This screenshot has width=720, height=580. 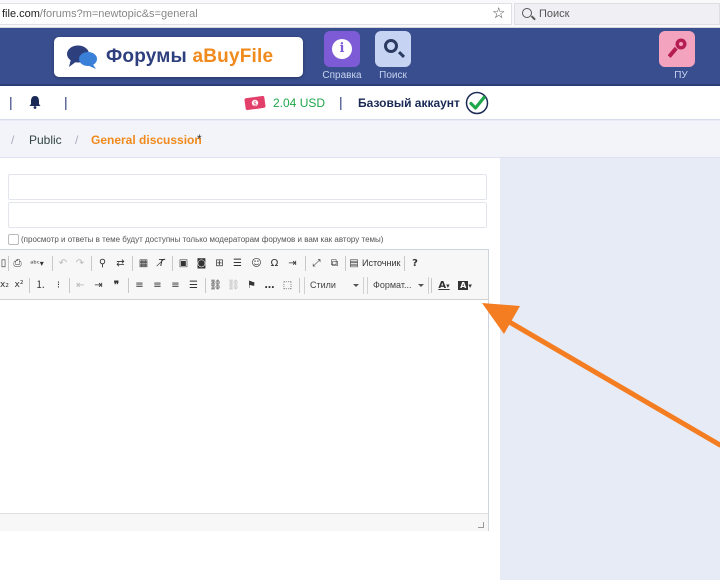 What do you see at coordinates (356, 285) in the screenshot?
I see `chevron-down-icon` at bounding box center [356, 285].